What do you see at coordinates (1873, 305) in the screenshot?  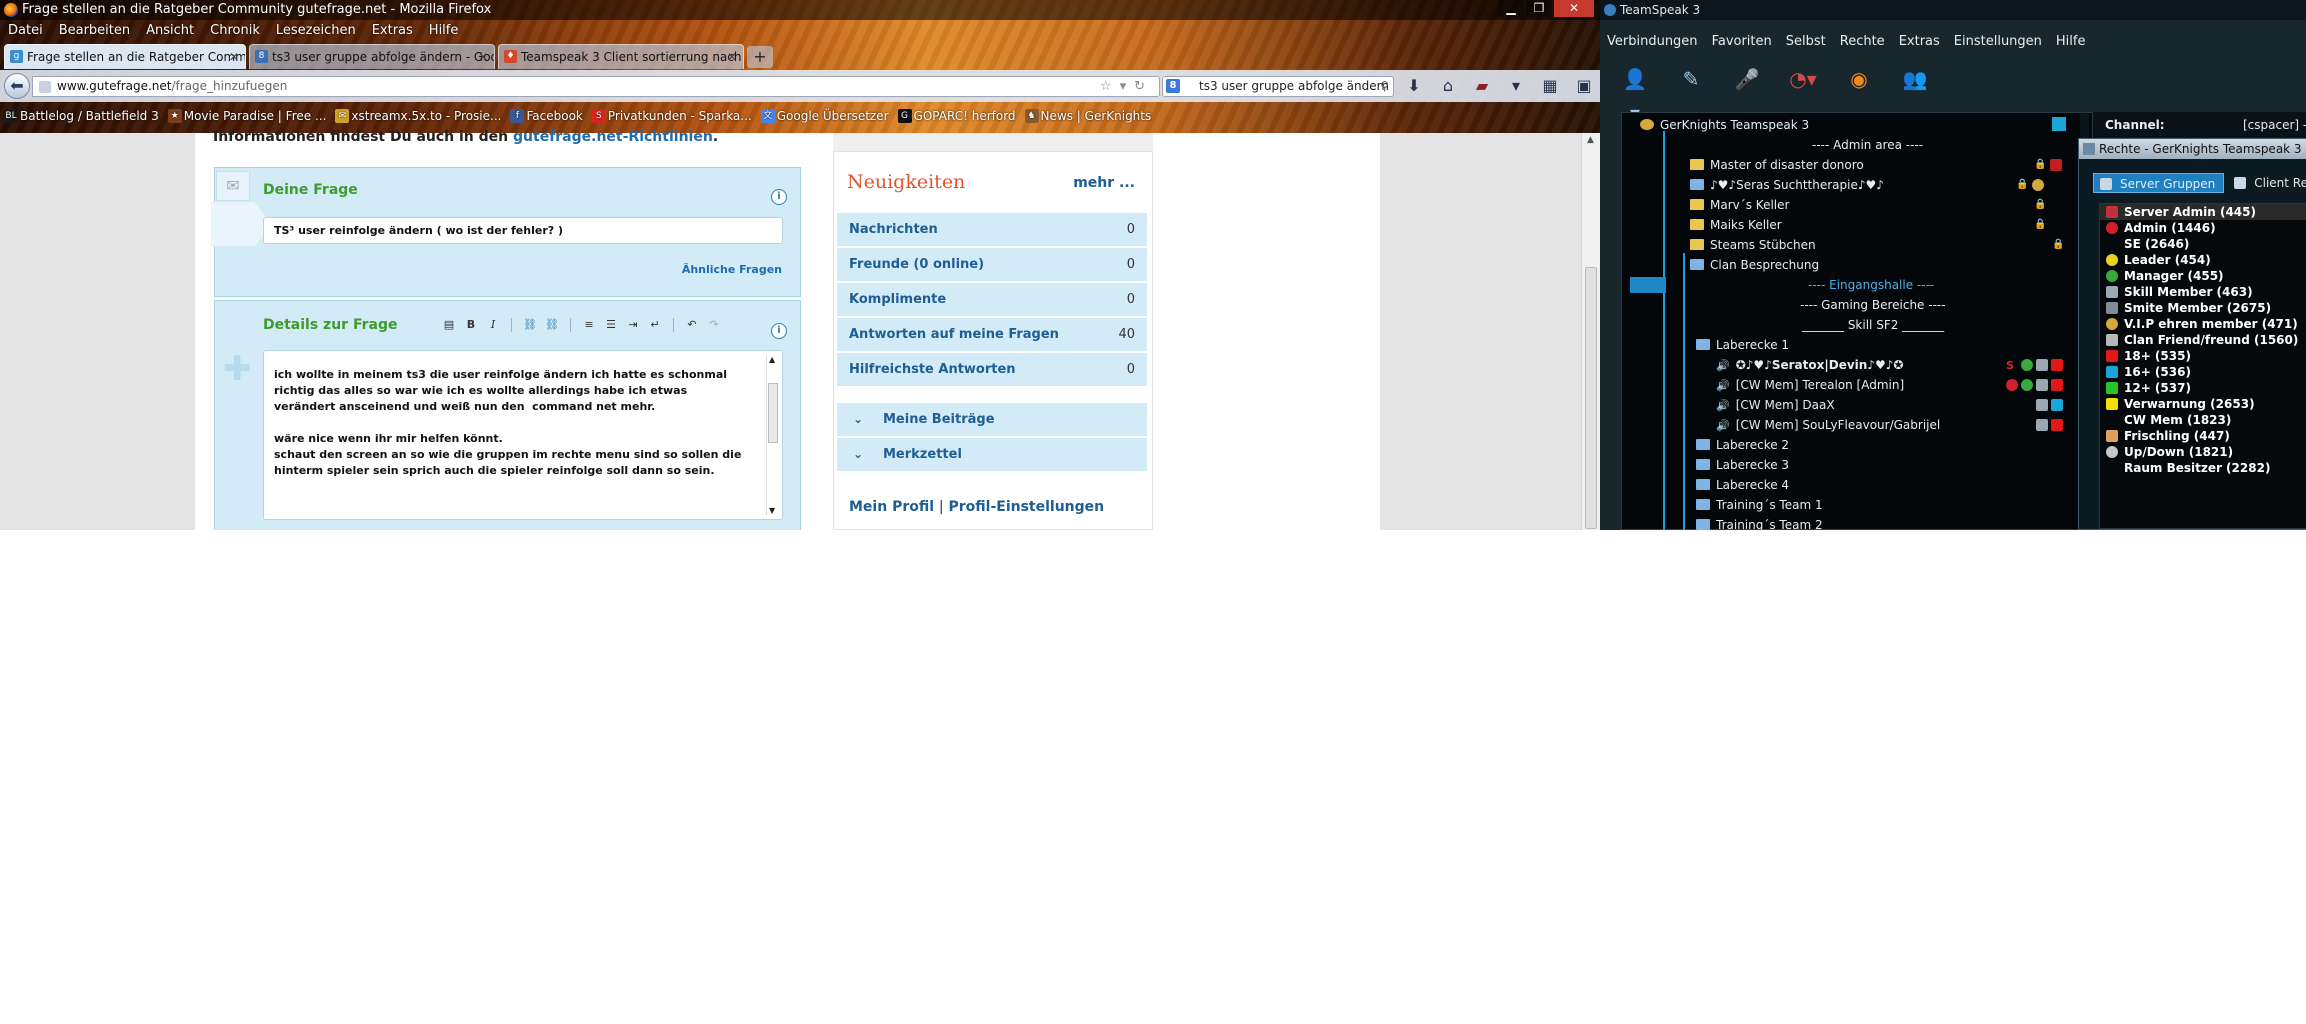 I see `tree-spacer: ---- Gaming Bereiche ----` at bounding box center [1873, 305].